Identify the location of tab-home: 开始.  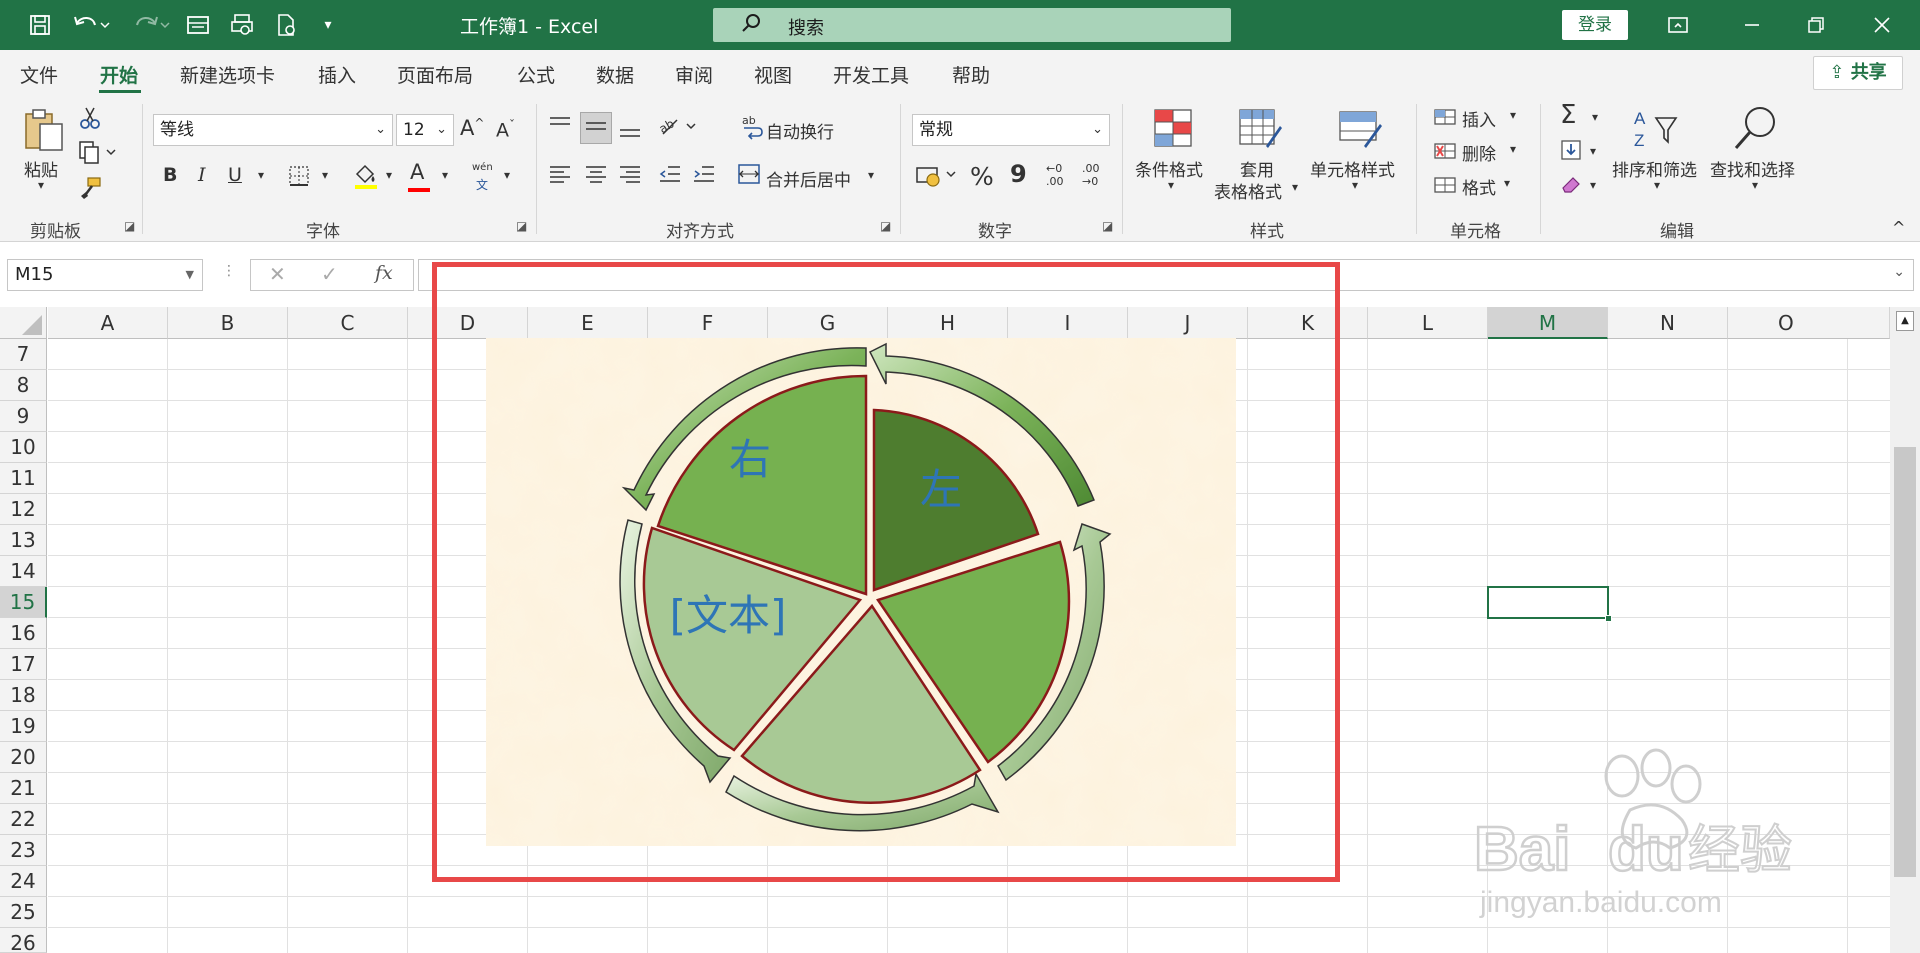
(119, 74).